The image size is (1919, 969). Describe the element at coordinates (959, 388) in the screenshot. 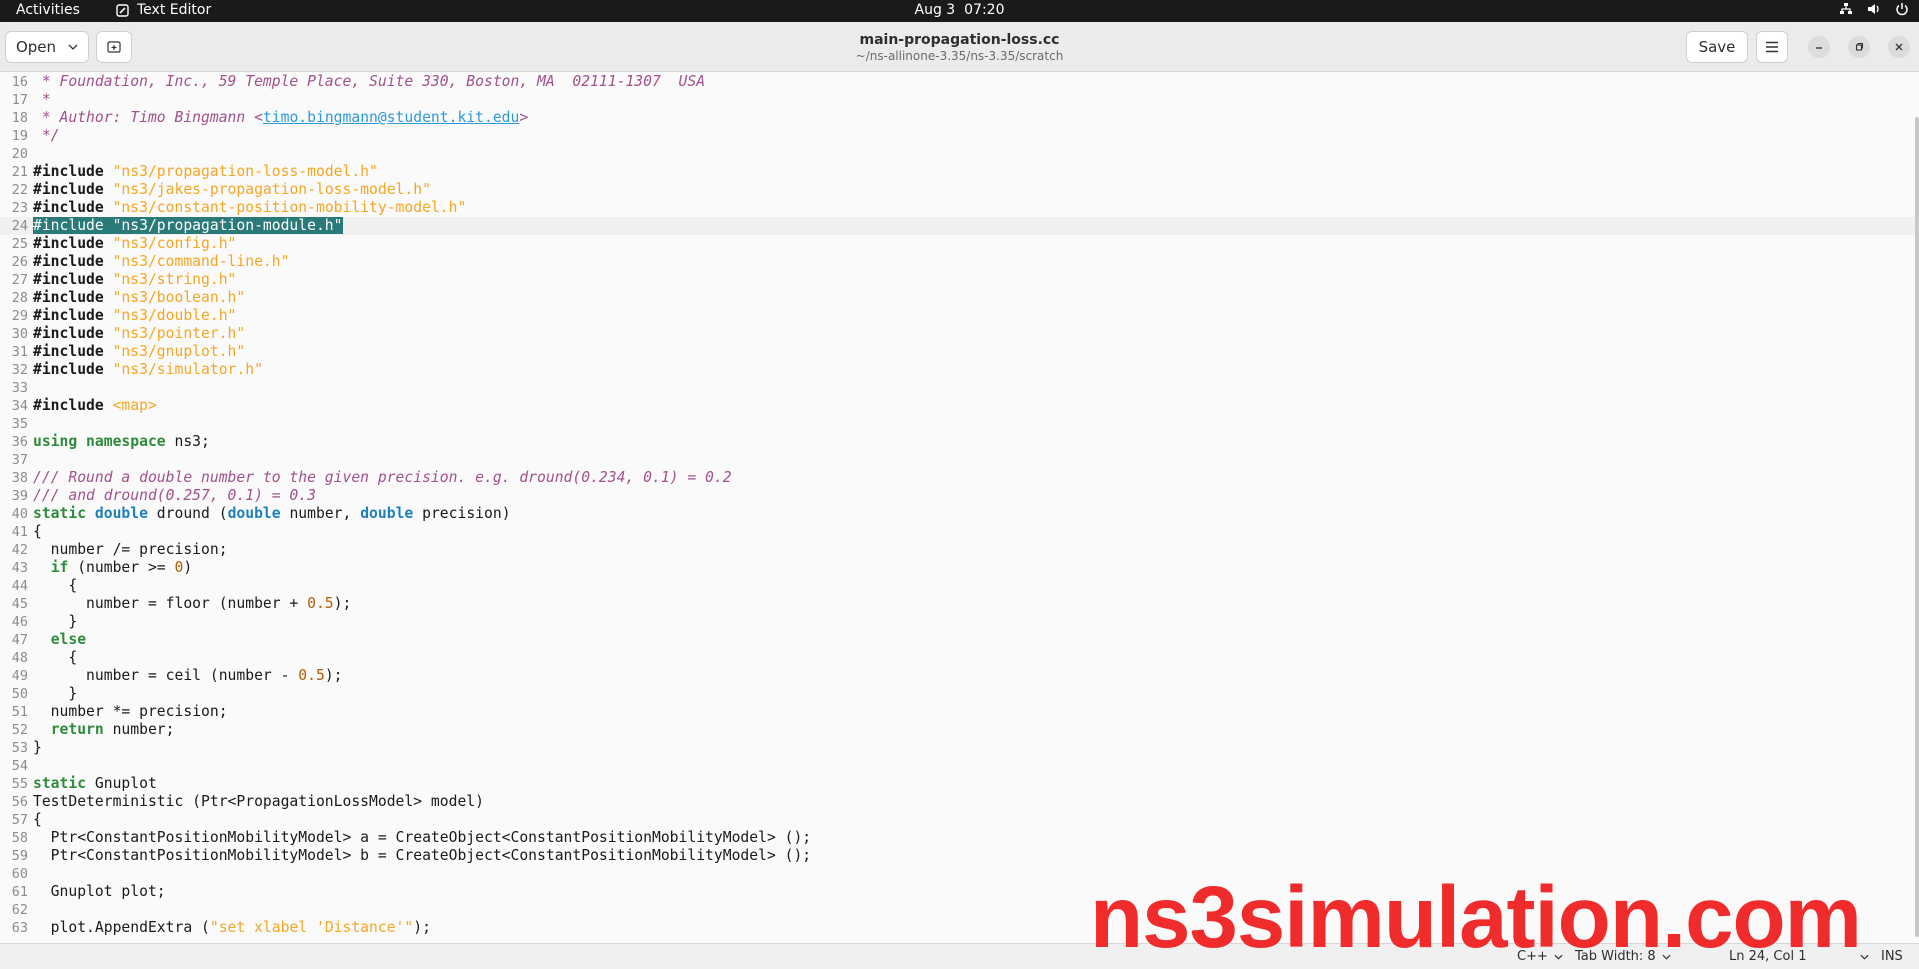

I see `code-line: 33` at that location.